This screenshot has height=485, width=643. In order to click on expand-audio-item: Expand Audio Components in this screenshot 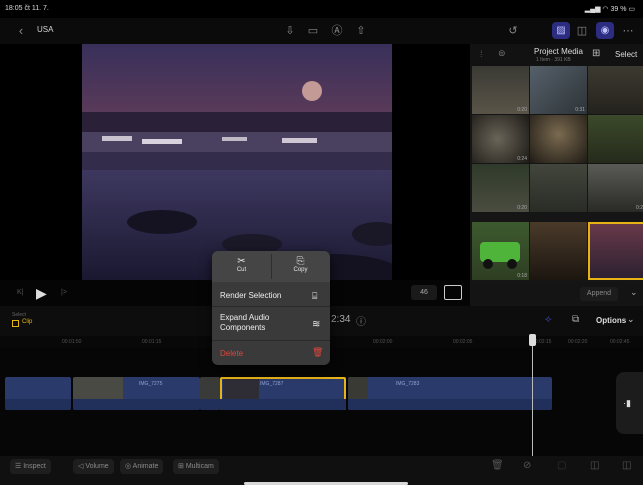, I will do `click(263, 323)`.